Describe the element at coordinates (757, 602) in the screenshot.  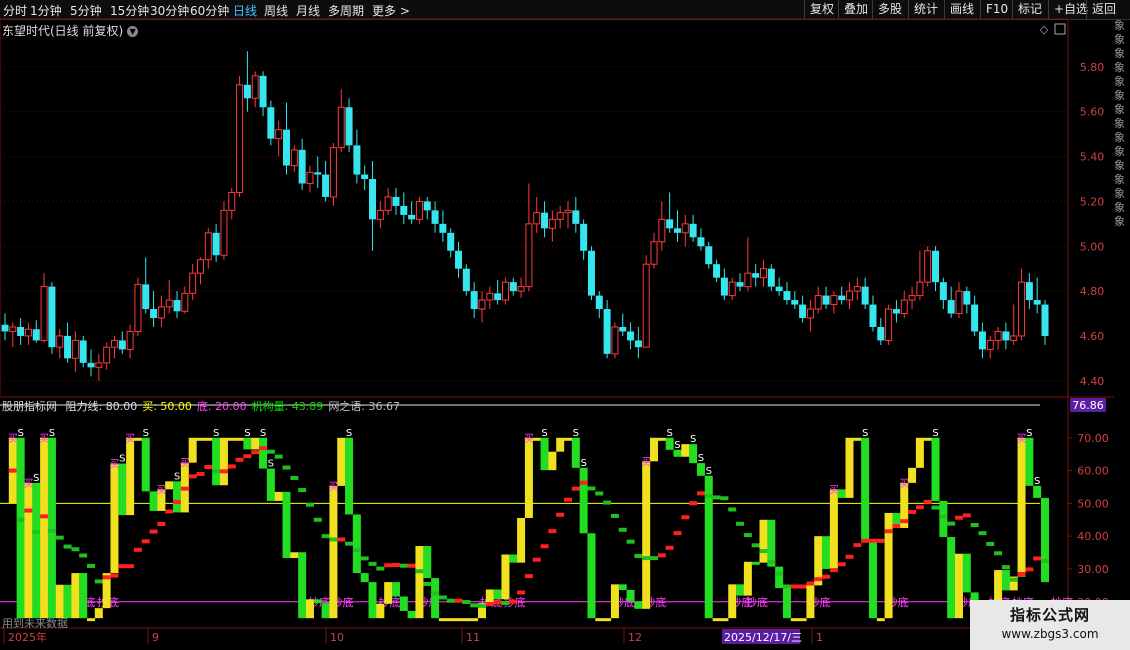
I see `bottom-signal-label: 抄底` at that location.